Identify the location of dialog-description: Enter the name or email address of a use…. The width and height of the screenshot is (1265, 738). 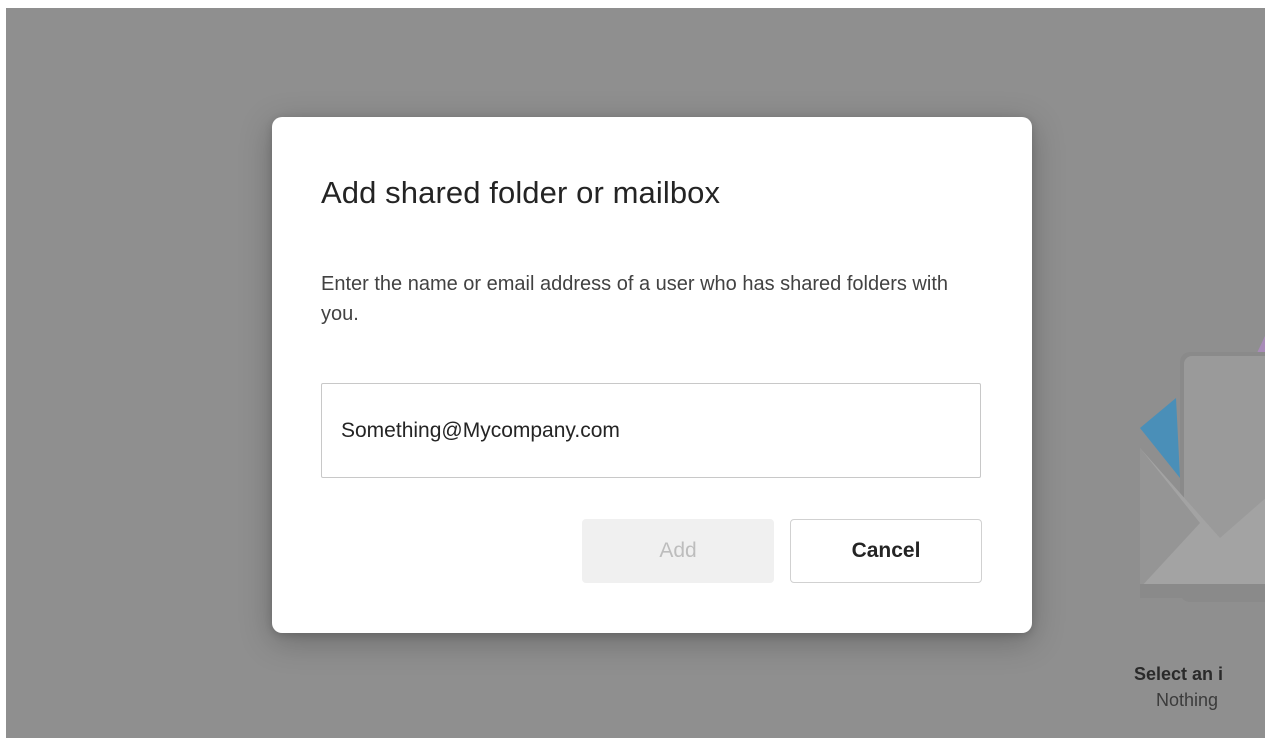
(634, 299).